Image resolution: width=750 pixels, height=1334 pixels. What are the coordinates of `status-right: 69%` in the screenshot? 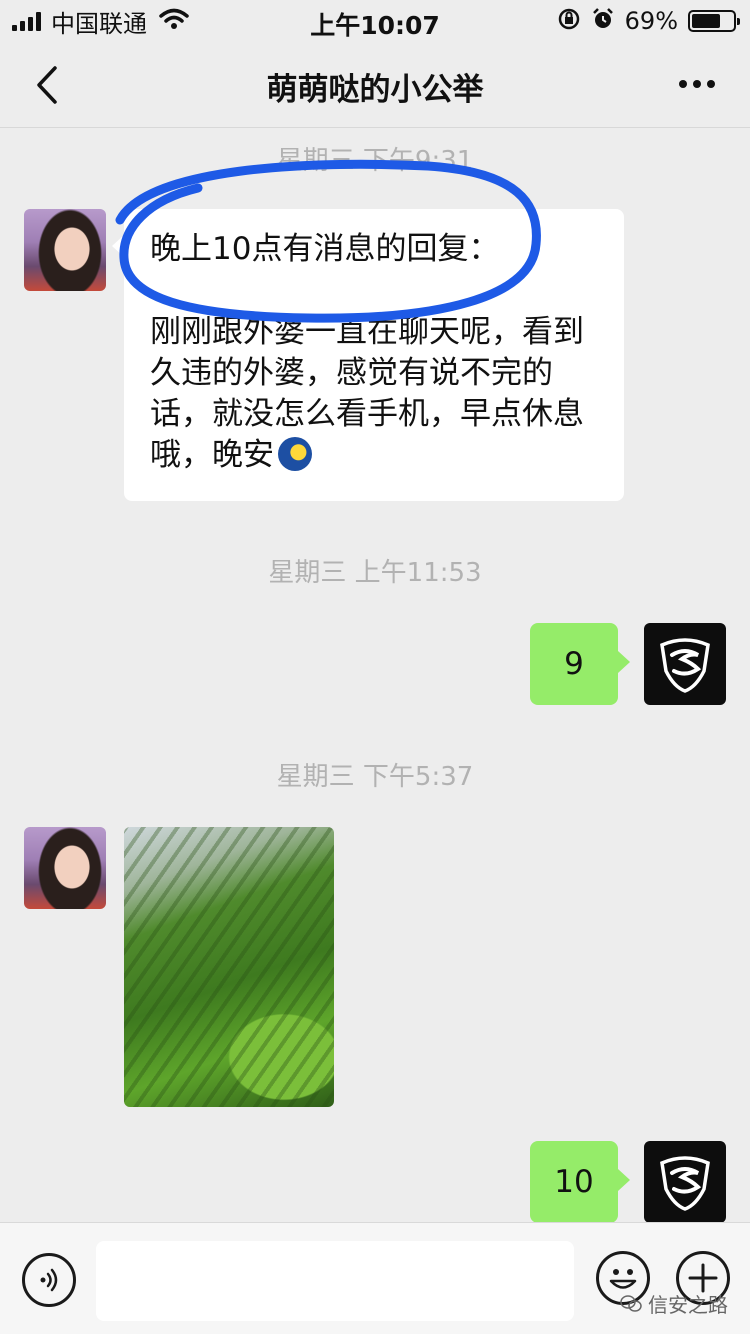 It's located at (648, 21).